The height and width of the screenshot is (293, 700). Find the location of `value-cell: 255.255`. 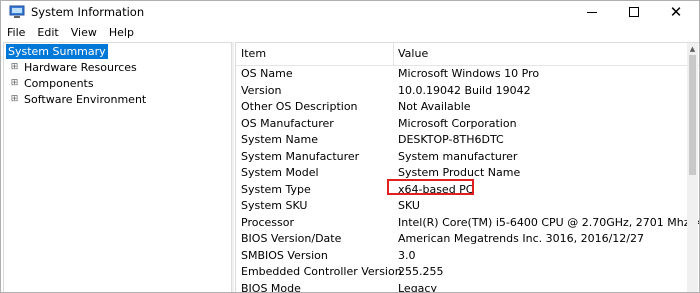

value-cell: 255.255 is located at coordinates (421, 271).